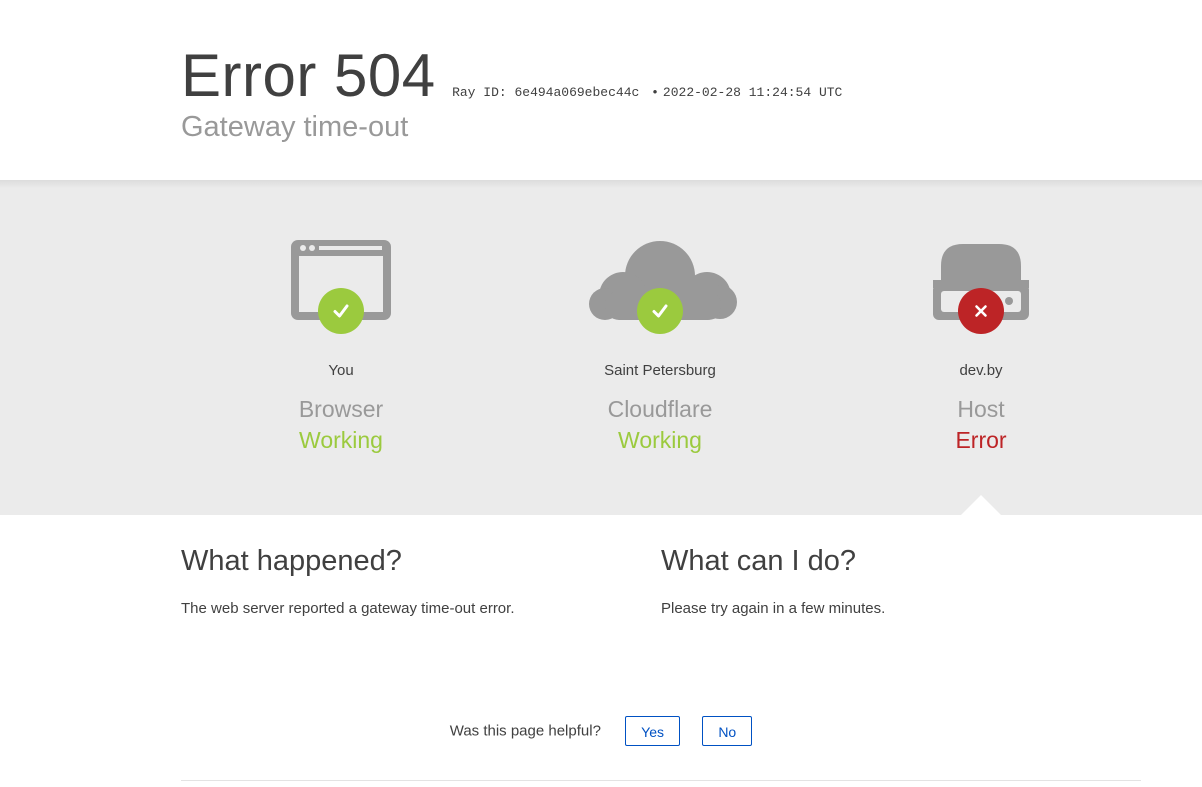 Image resolution: width=1202 pixels, height=787 pixels. Describe the element at coordinates (291, 561) in the screenshot. I see `what-happened-heading: What happened?` at that location.